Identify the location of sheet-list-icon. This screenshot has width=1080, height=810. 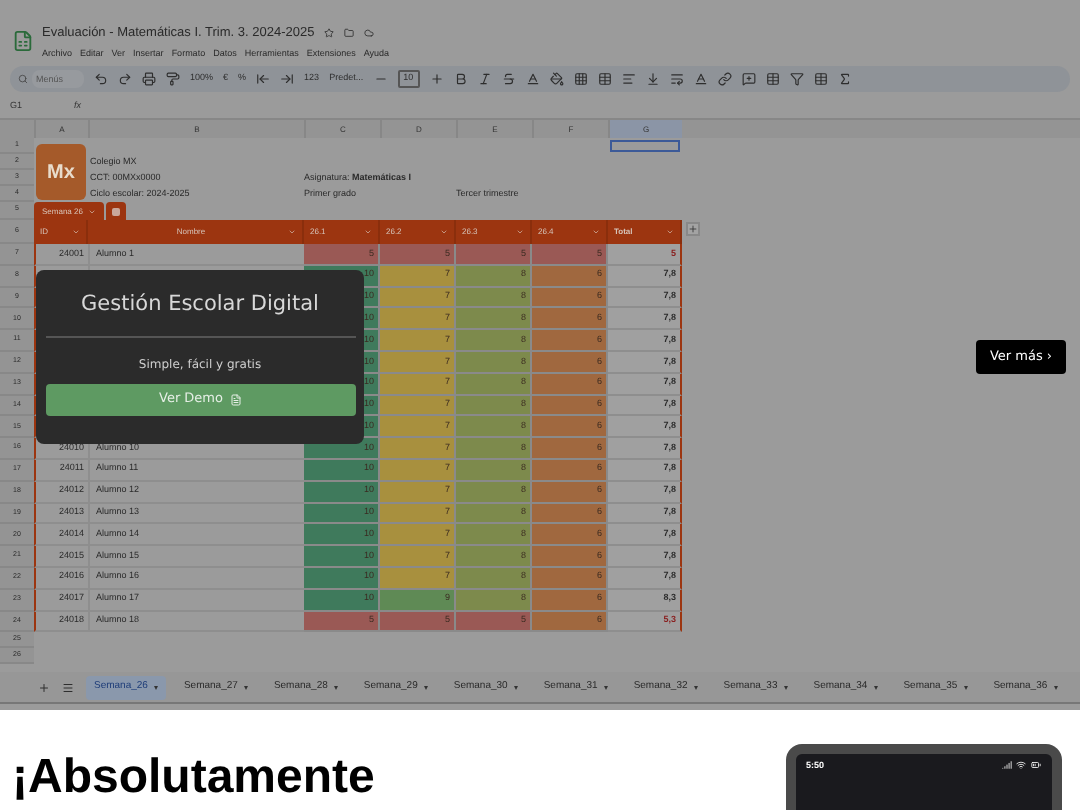
(68, 687).